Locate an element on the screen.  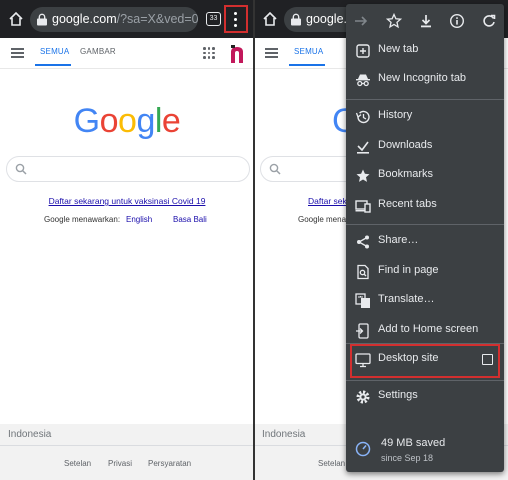
info-icon is located at coordinates (457, 21).